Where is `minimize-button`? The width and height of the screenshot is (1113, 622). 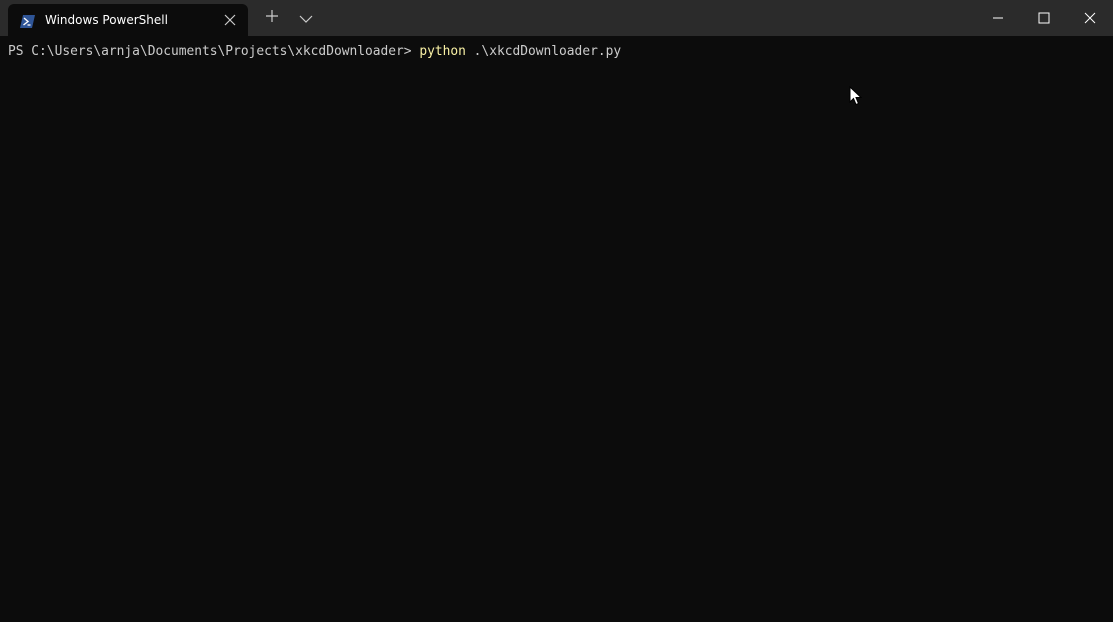 minimize-button is located at coordinates (998, 18).